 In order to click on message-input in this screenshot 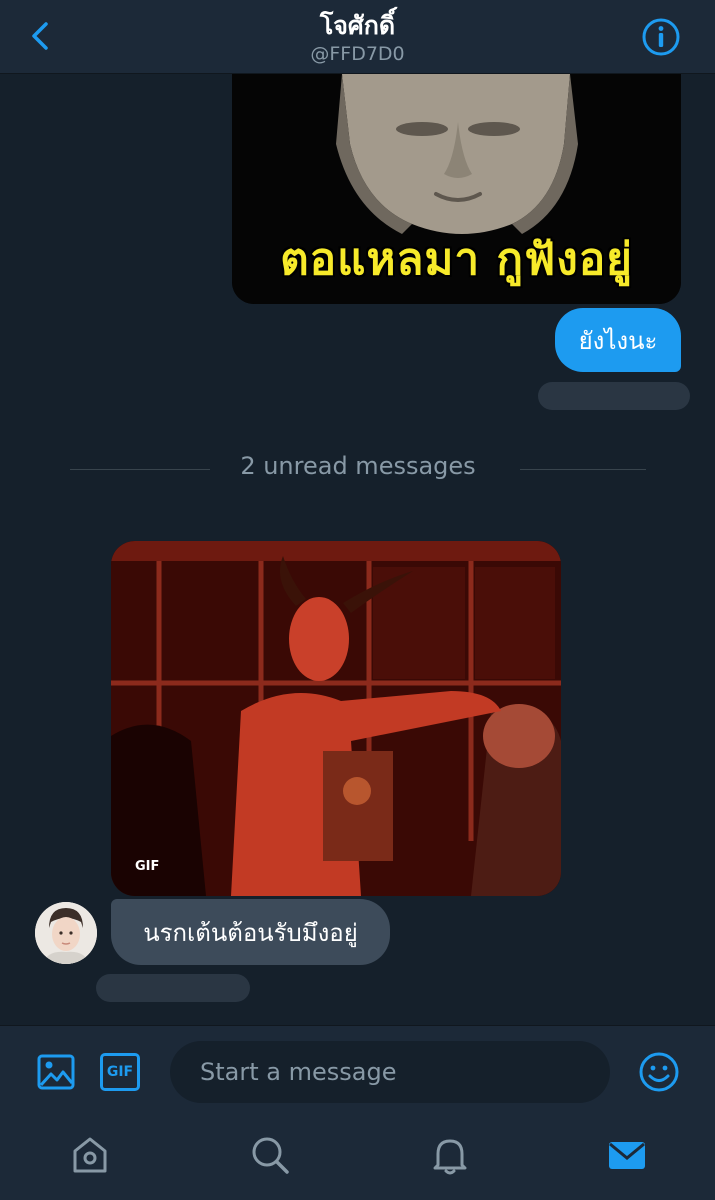, I will do `click(390, 1072)`.